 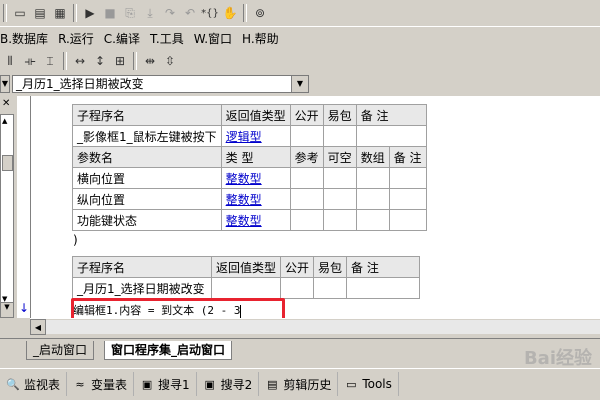 What do you see at coordinates (60, 13) in the screenshot?
I see `grid-icon: ▦` at bounding box center [60, 13].